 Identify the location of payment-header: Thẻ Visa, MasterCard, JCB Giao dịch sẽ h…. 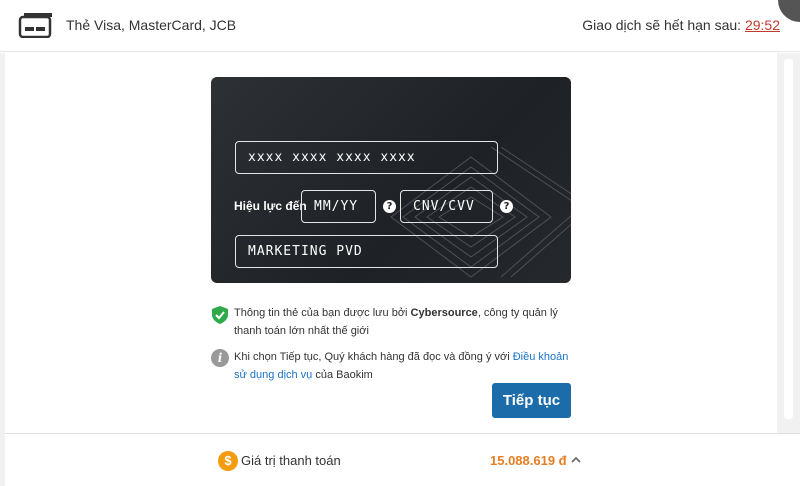
(400, 26).